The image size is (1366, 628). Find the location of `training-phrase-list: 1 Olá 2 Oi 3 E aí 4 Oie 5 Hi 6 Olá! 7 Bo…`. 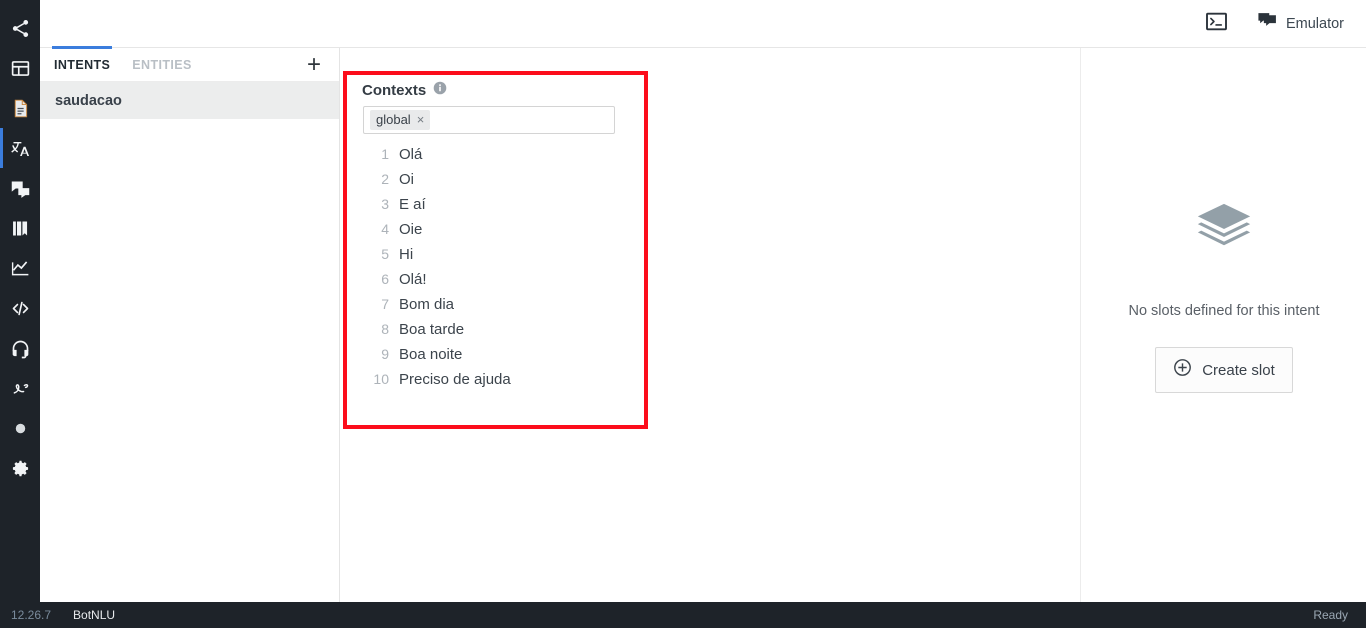

training-phrase-list: 1 Olá 2 Oi 3 E aí 4 Oie 5 Hi 6 Olá! 7 Bo… is located at coordinates (563, 271).